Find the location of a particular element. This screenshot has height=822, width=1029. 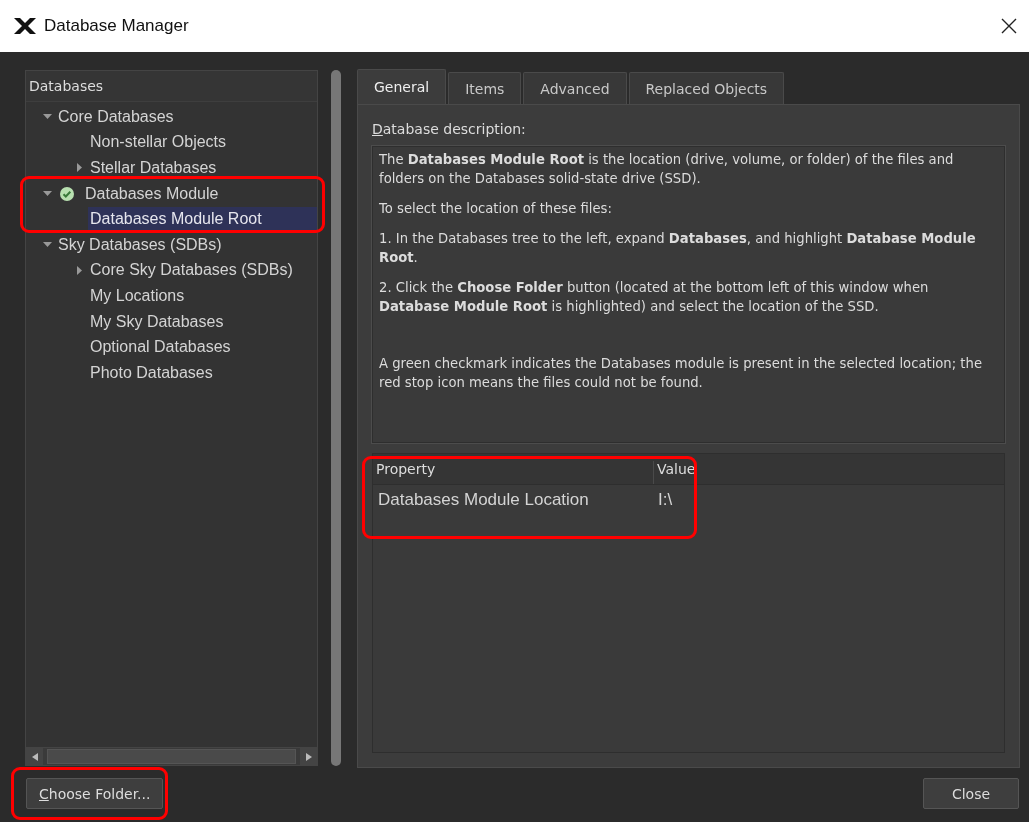

tree-item: Non-stellar Objects is located at coordinates (158, 142).